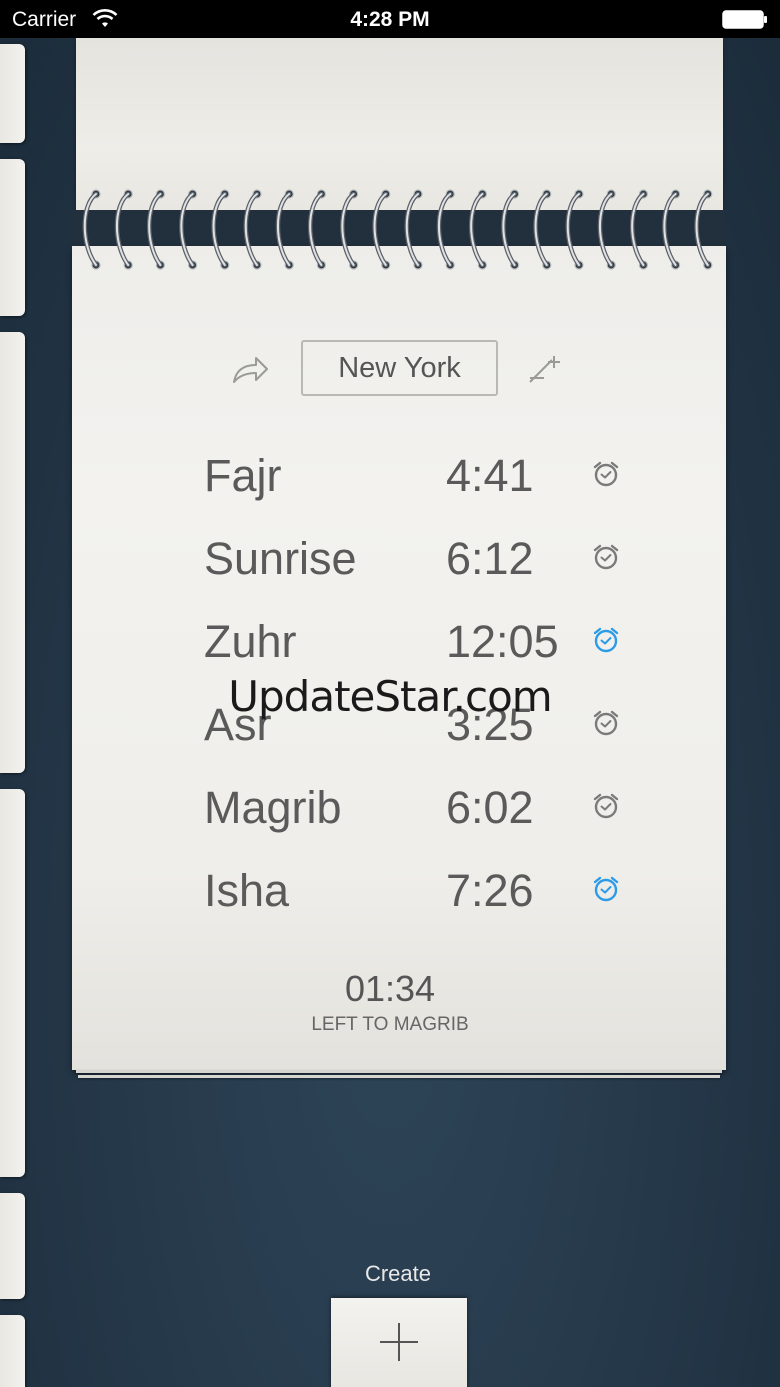  Describe the element at coordinates (420, 563) in the screenshot. I see `prayer-row: Sunrise 6:12` at that location.